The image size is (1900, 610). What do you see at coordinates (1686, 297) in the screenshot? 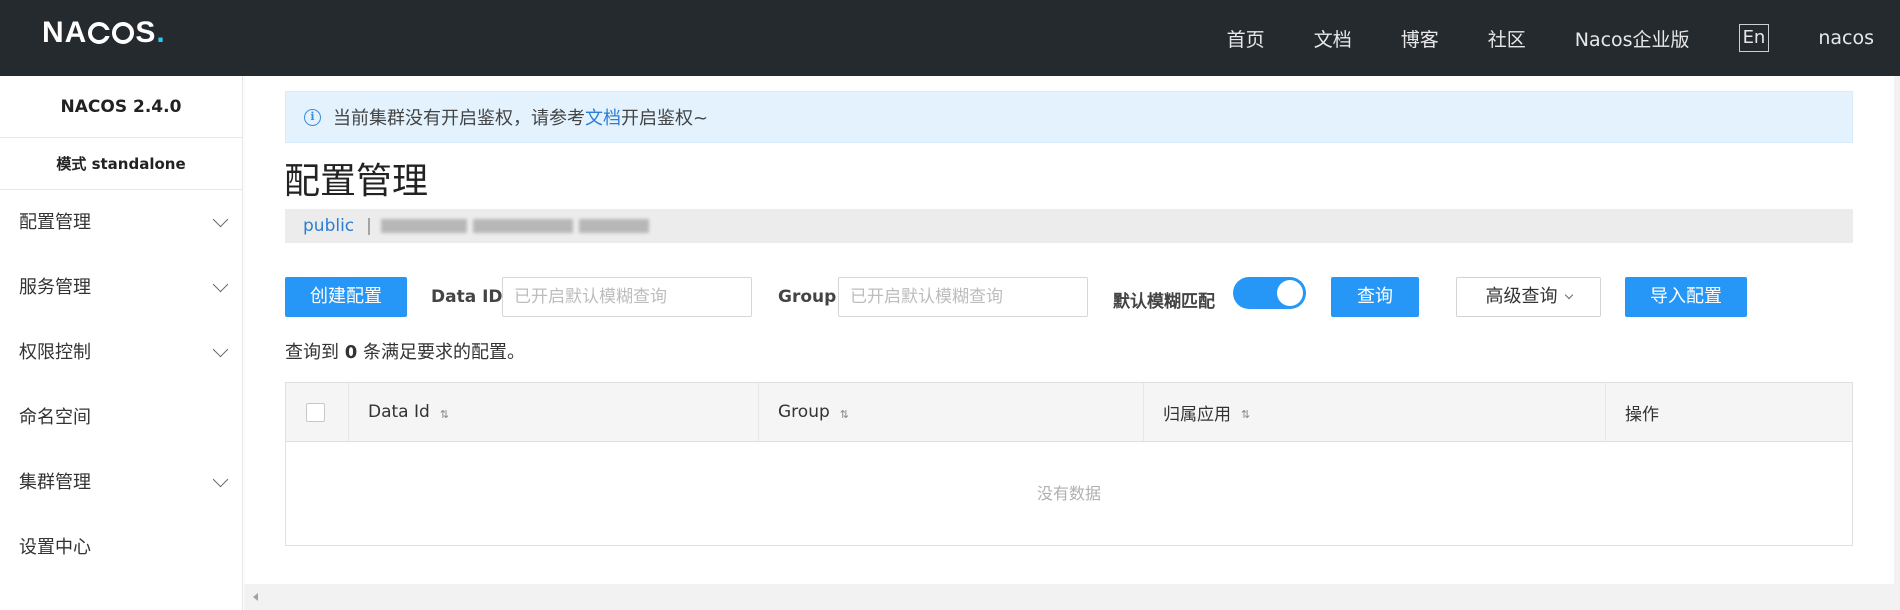
I see `import-config-button: 导入配置` at bounding box center [1686, 297].